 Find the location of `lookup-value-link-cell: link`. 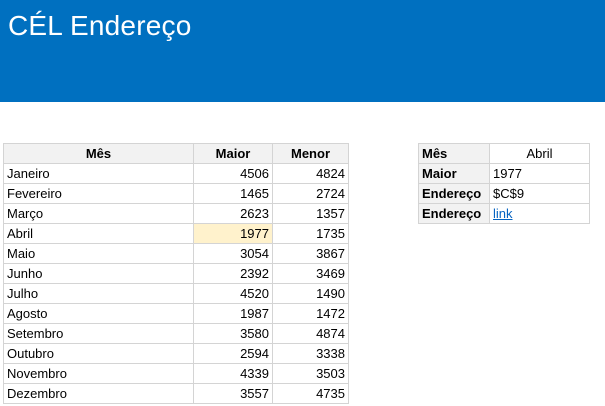

lookup-value-link-cell: link is located at coordinates (539, 213).